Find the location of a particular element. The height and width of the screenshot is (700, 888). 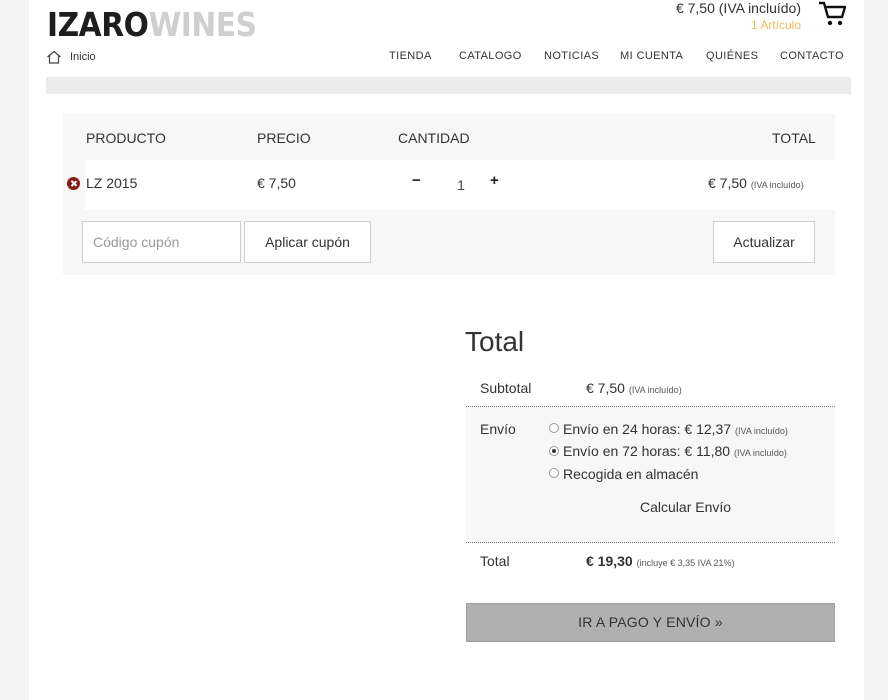

cart-item-total-note: (IVA incluído) is located at coordinates (777, 185).